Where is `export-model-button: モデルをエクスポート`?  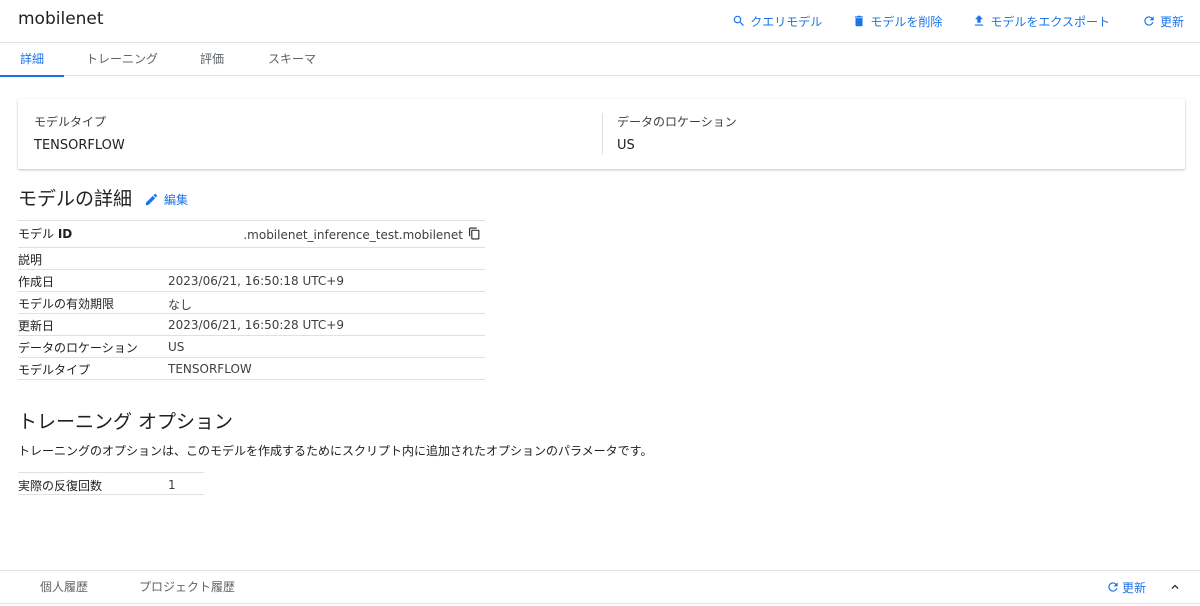
export-model-button: モデルをエクスポート is located at coordinates (1041, 21).